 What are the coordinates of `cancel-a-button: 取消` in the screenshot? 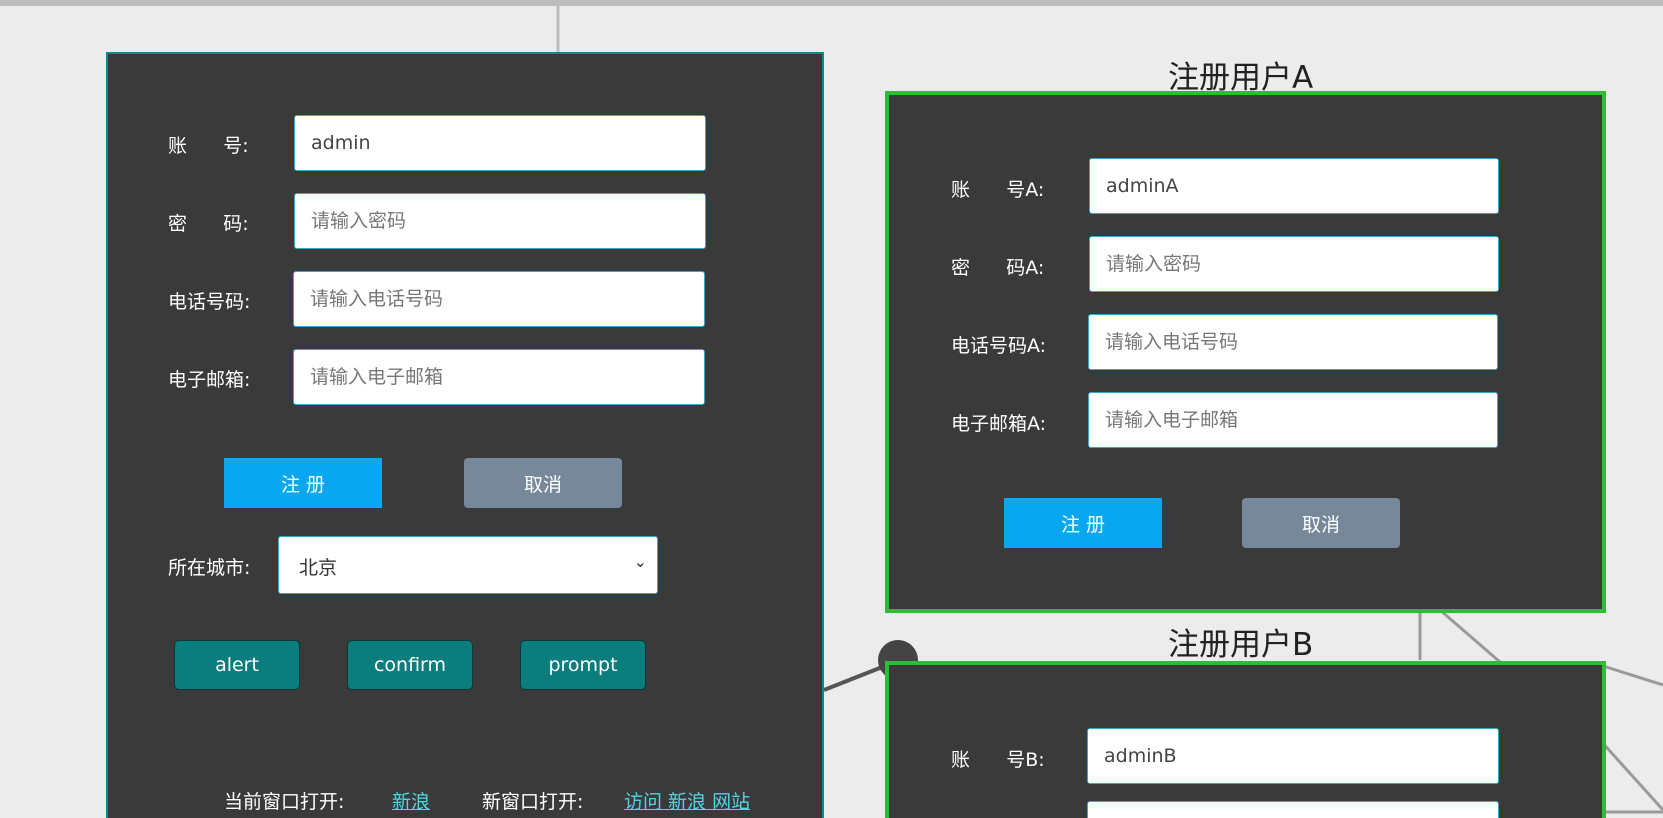 It's located at (1321, 523).